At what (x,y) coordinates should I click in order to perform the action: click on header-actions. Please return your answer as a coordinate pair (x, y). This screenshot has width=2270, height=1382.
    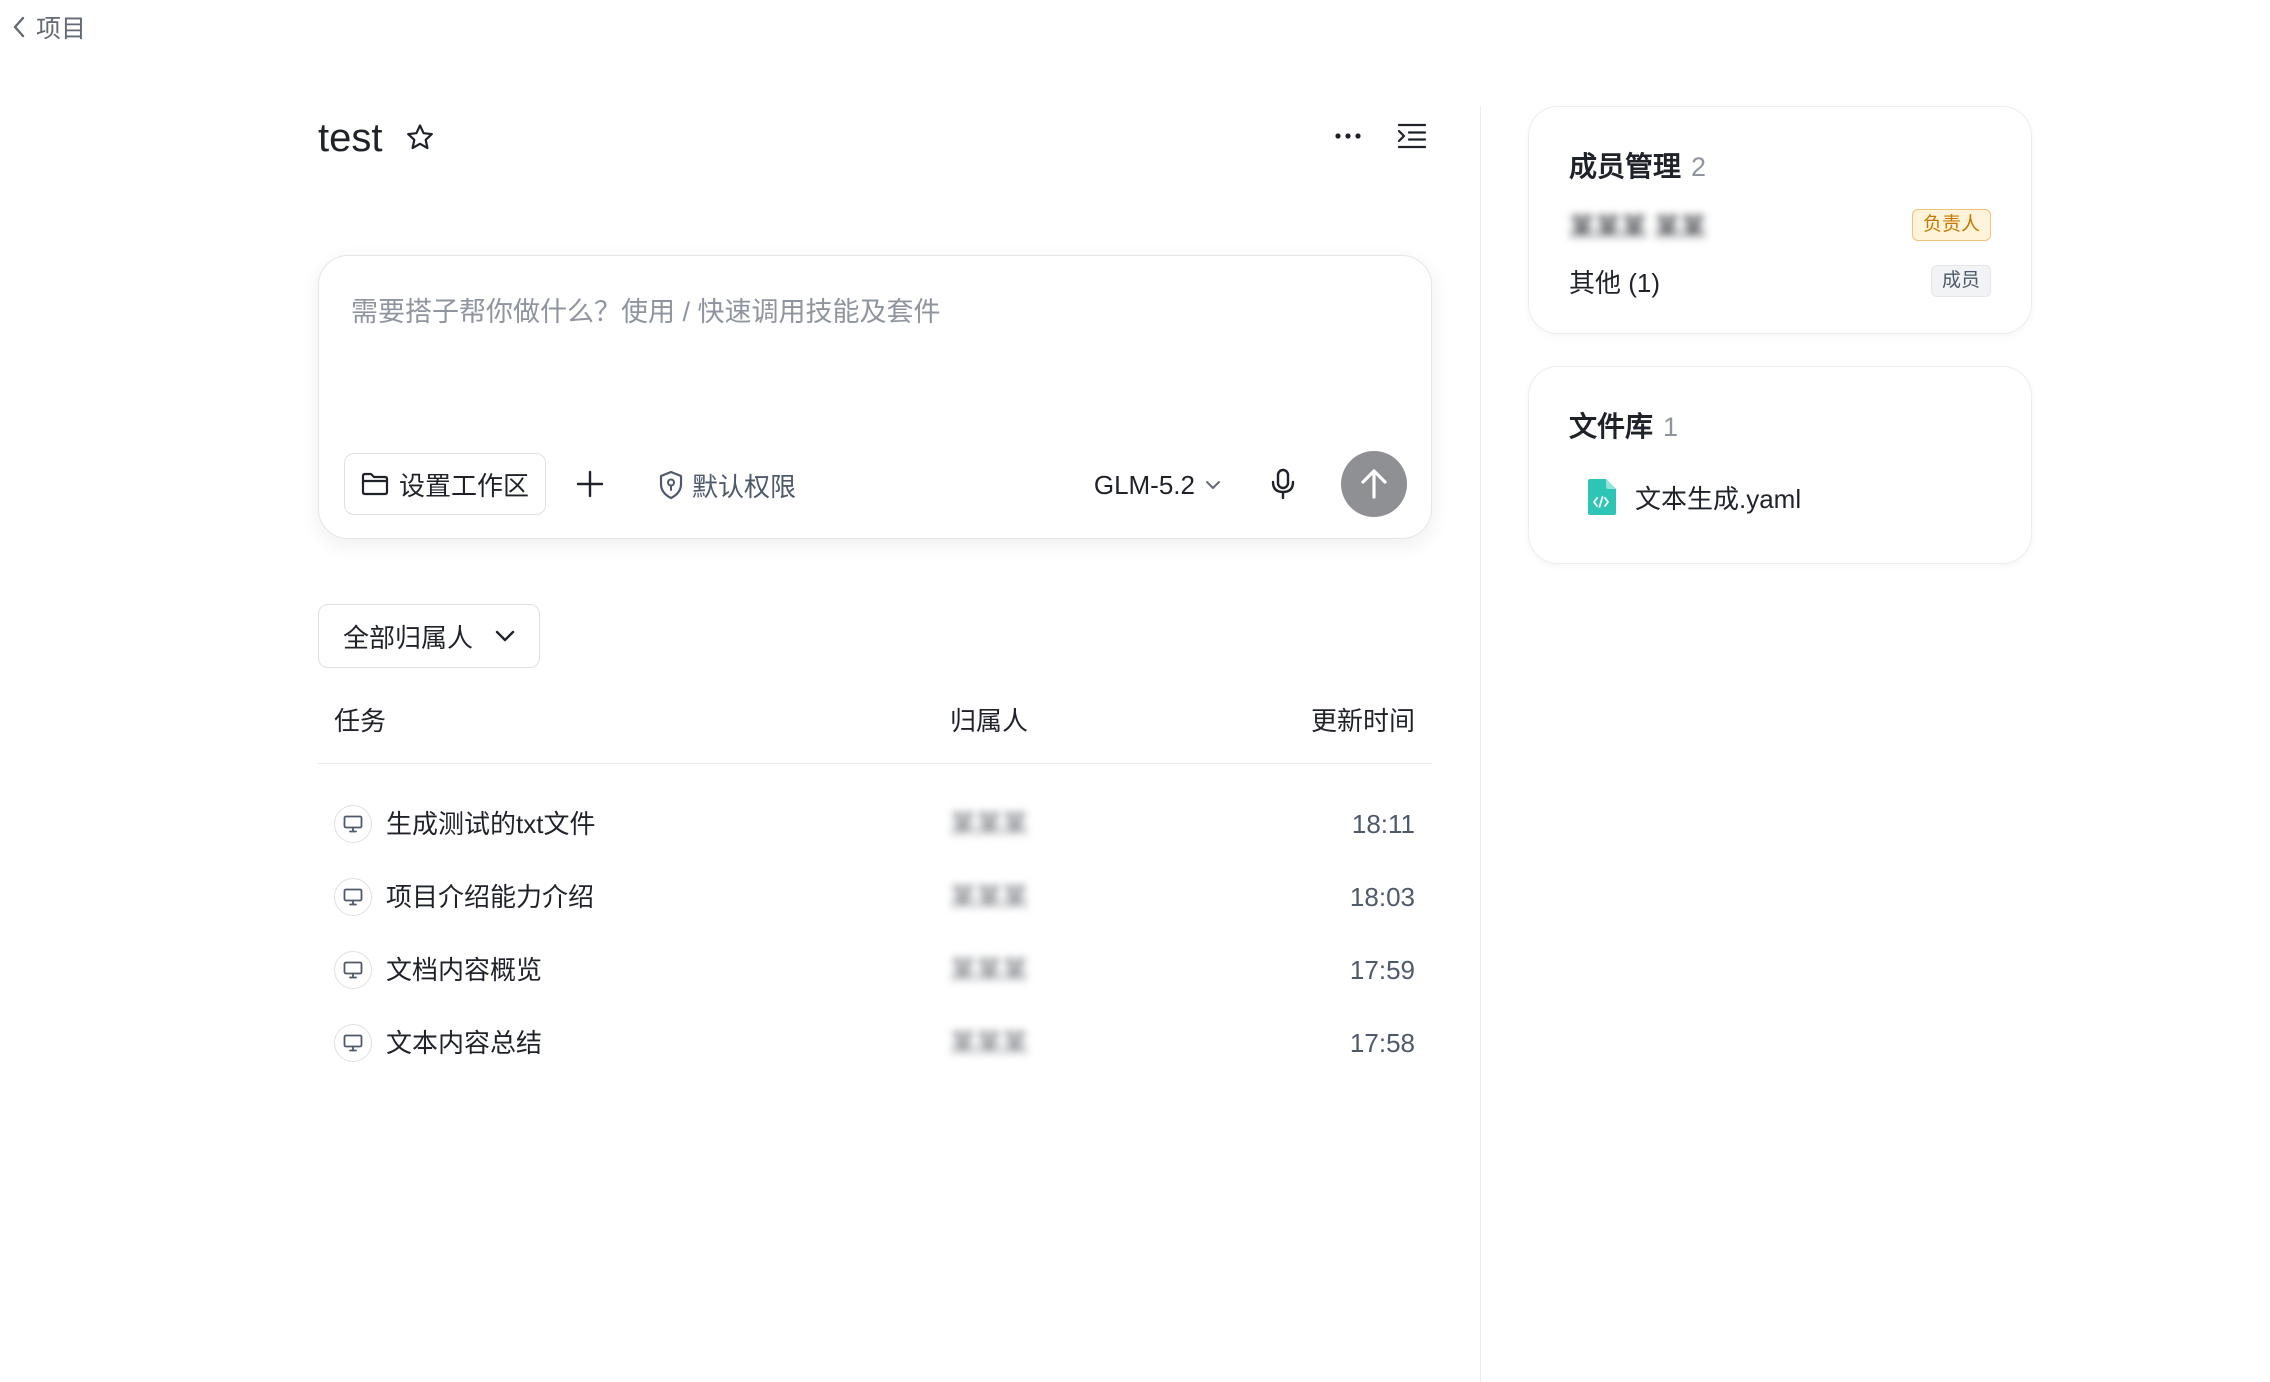
    Looking at the image, I should click on (1380, 136).